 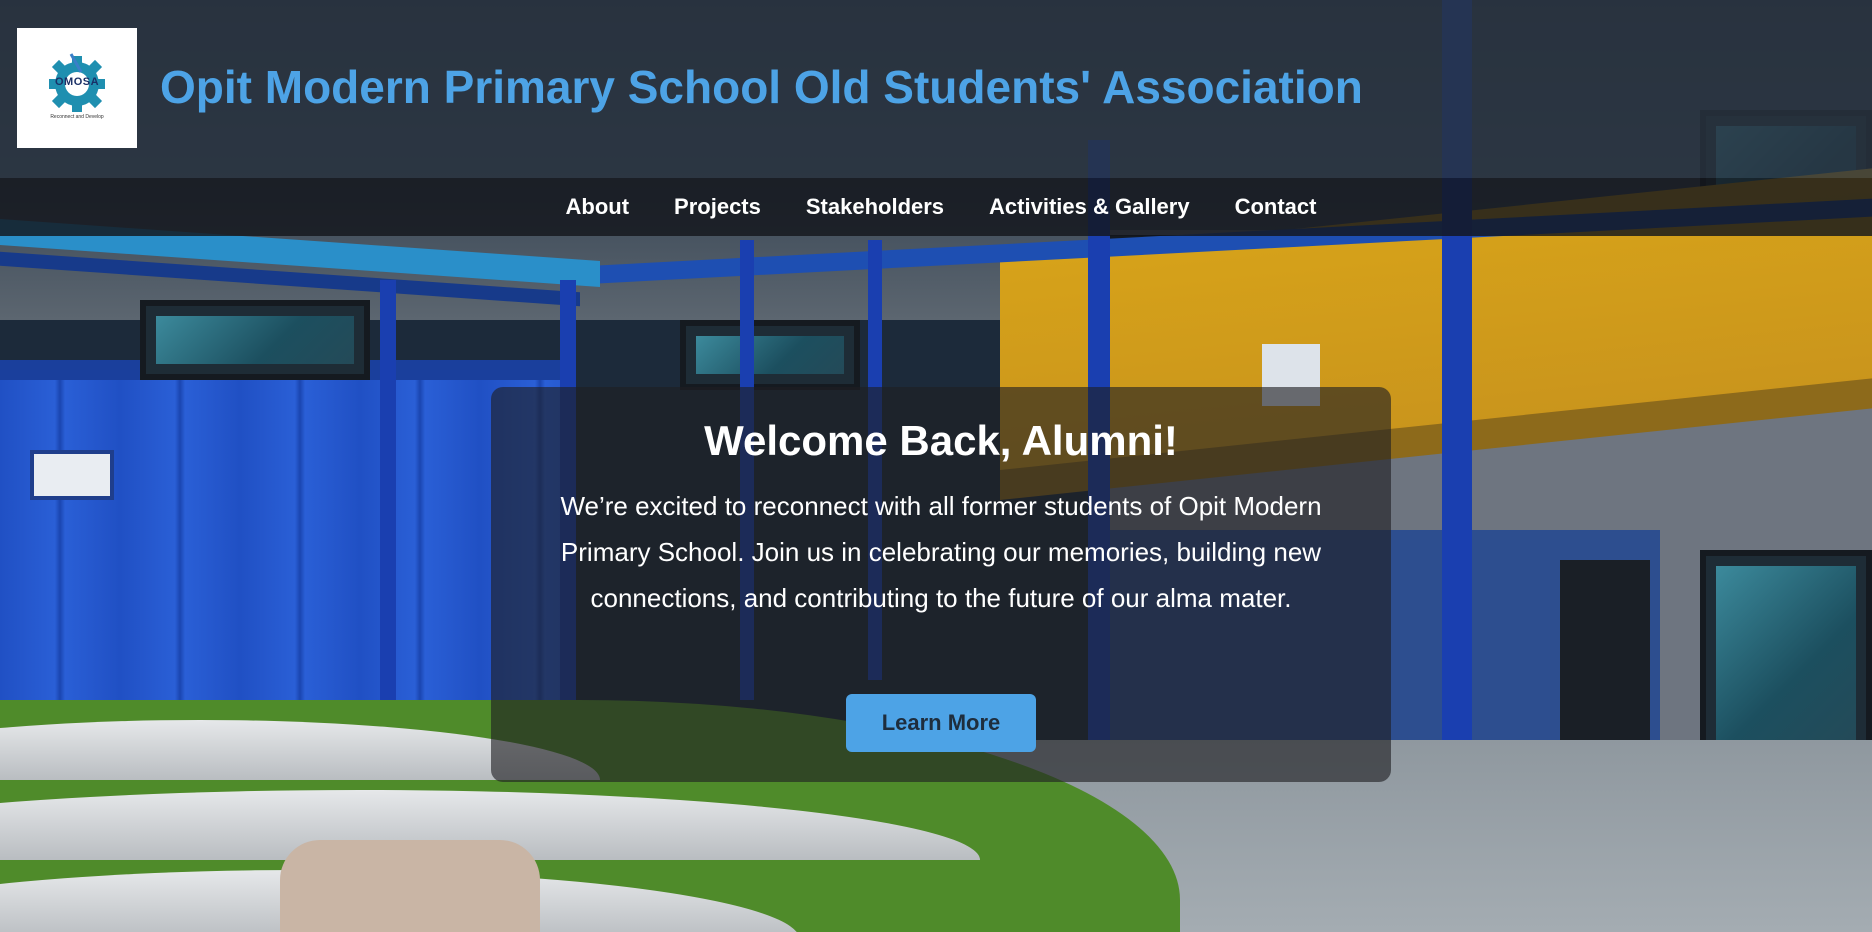 What do you see at coordinates (941, 723) in the screenshot?
I see `learn-more-button: Learn More` at bounding box center [941, 723].